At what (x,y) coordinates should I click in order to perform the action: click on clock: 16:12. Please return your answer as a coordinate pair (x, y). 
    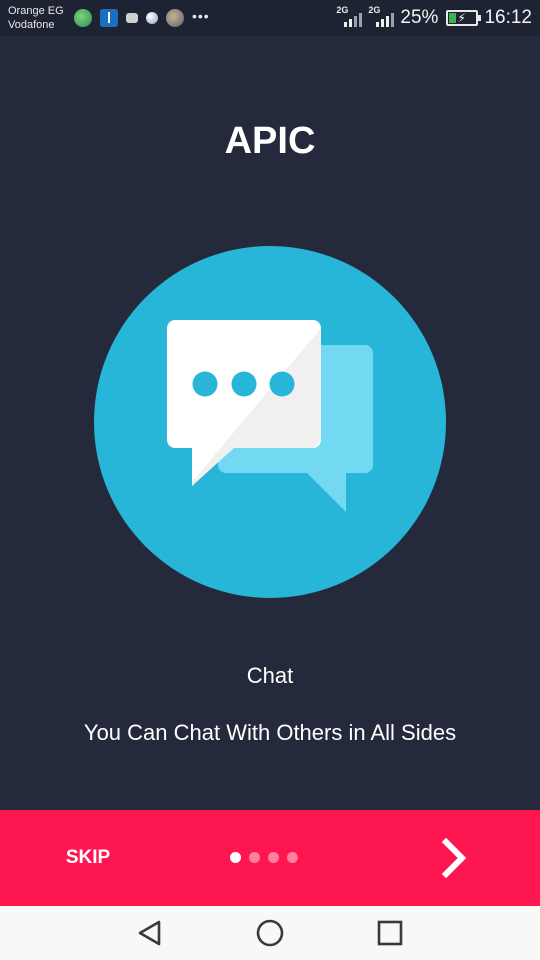
    Looking at the image, I should click on (508, 17).